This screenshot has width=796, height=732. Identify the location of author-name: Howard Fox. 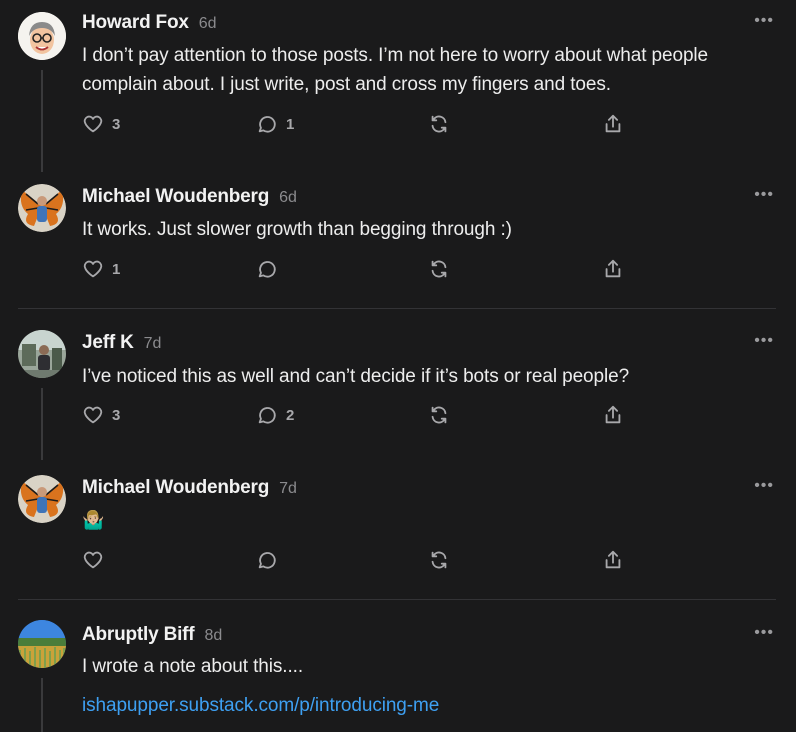
(135, 23).